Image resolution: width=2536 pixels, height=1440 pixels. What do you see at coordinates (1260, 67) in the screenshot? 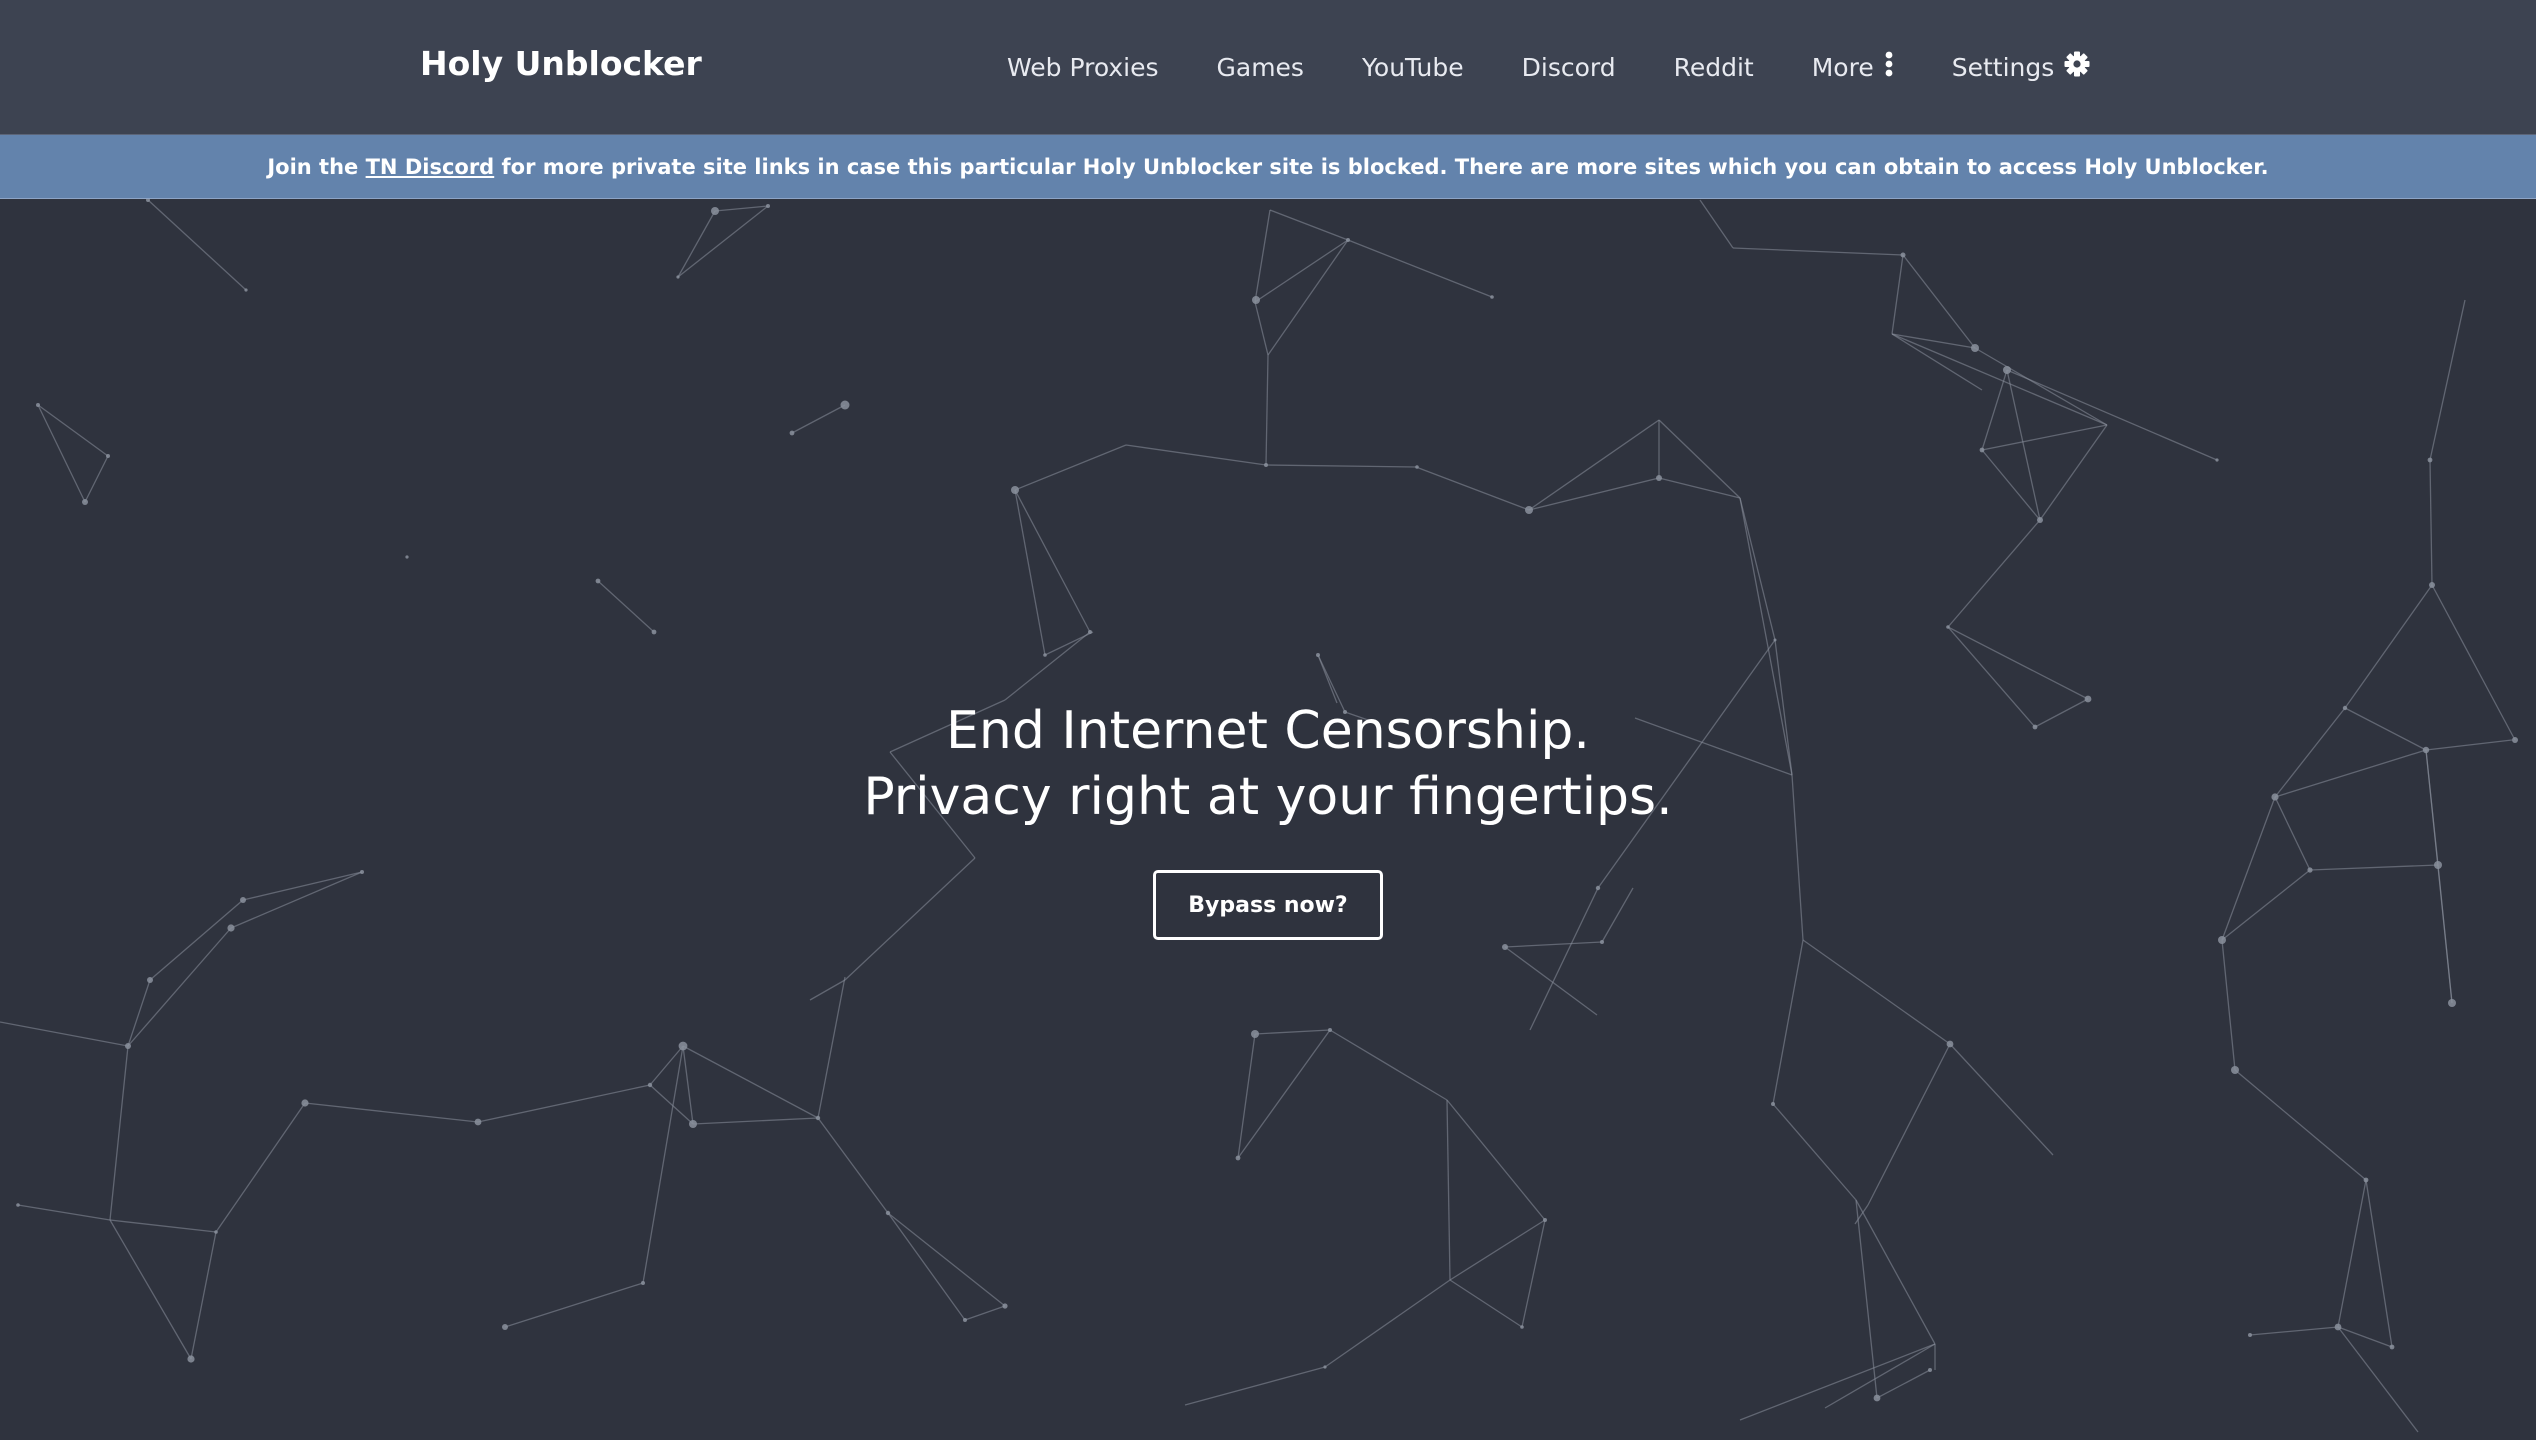
I see `nav-link-games: Games` at bounding box center [1260, 67].